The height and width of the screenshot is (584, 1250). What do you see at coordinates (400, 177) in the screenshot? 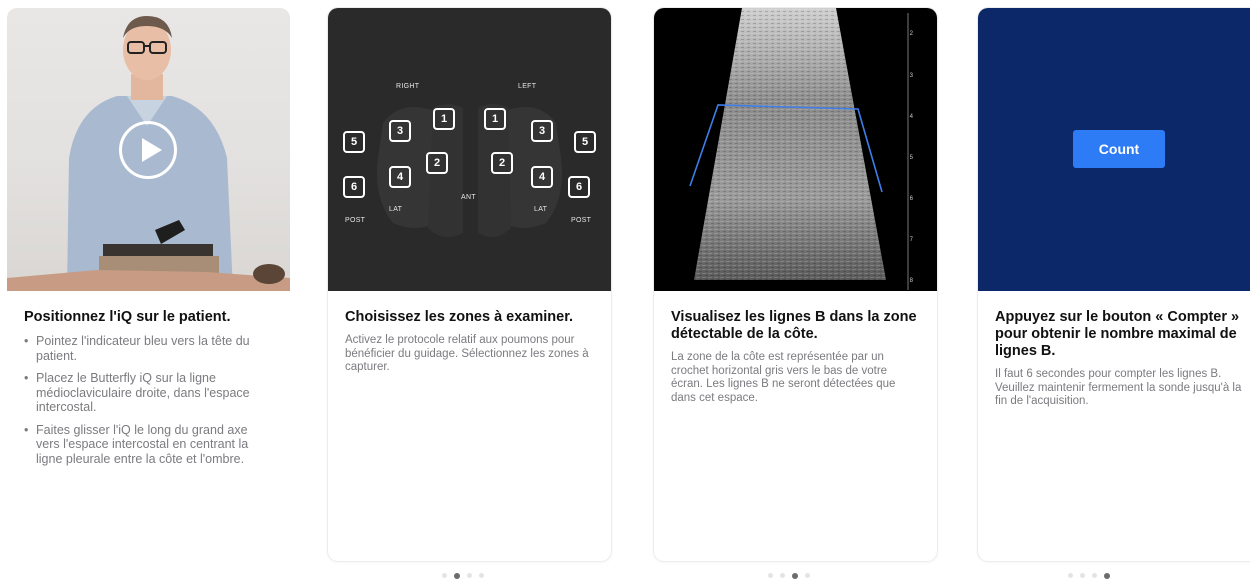
I see `zone-right-4: 4` at bounding box center [400, 177].